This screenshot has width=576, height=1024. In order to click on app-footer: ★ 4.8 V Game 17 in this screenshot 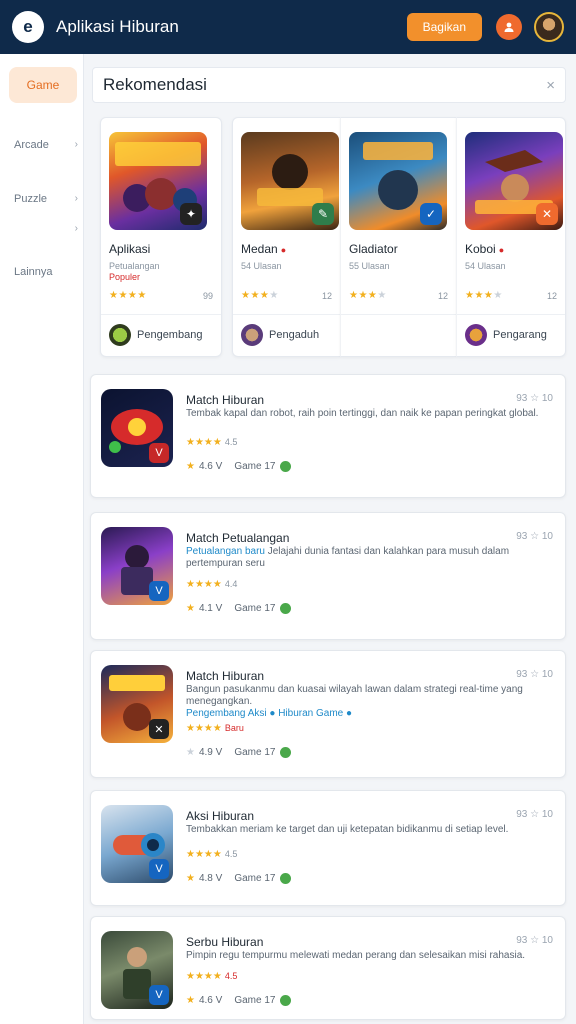, I will do `click(239, 878)`.